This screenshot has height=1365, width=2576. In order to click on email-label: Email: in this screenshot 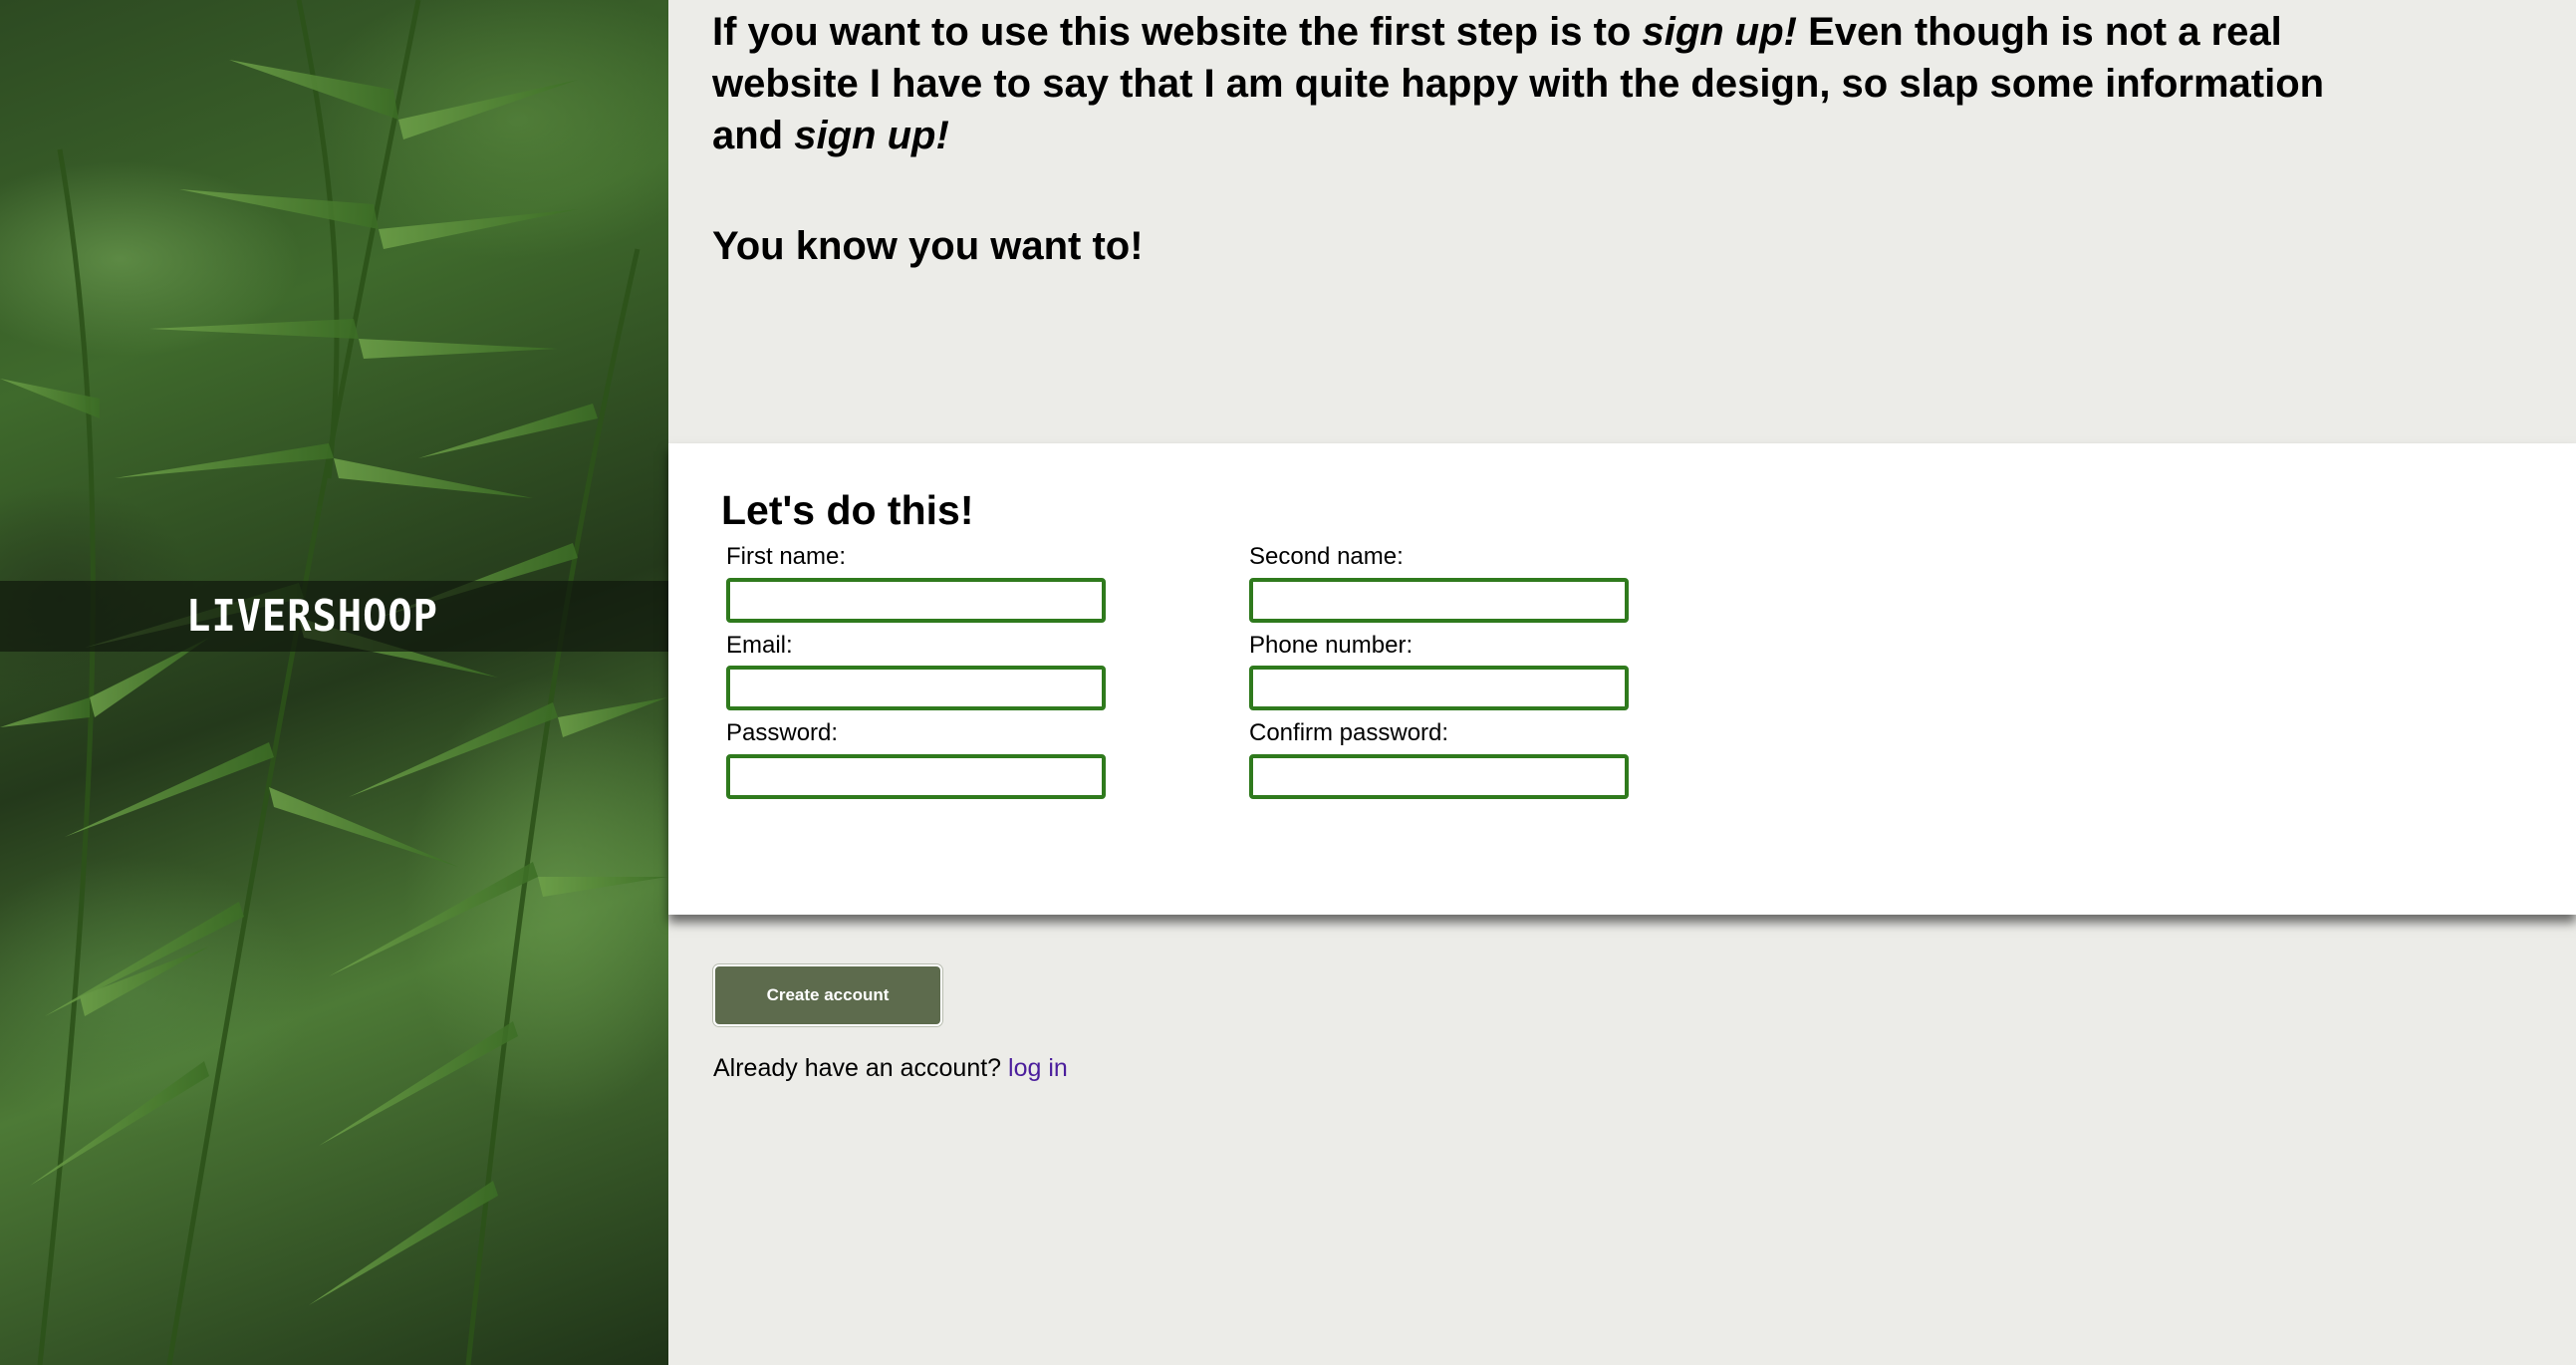, I will do `click(759, 645)`.